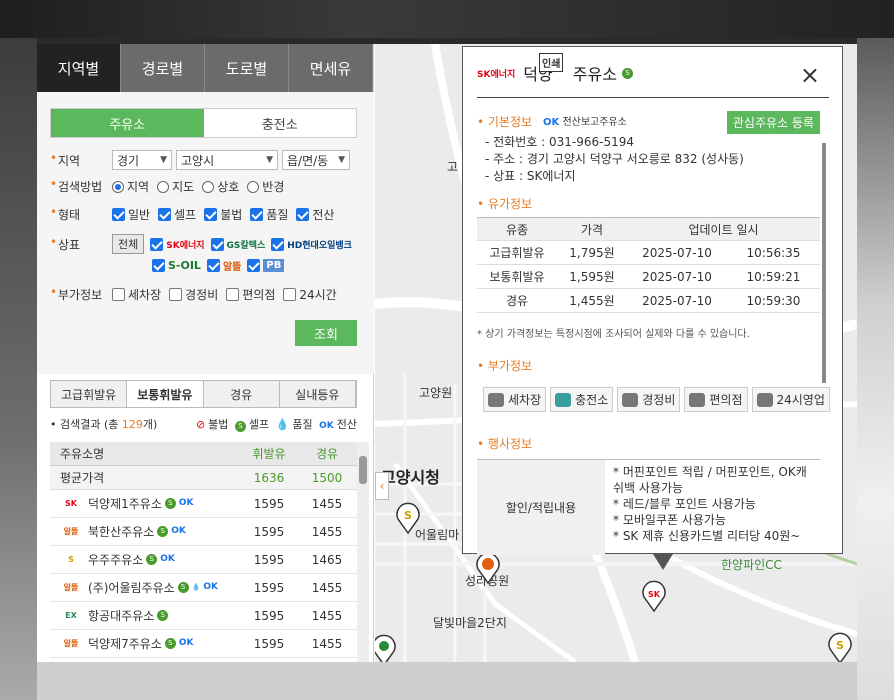 This screenshot has width=894, height=700. Describe the element at coordinates (203, 504) in the screenshot. I see `table-row: SK 덕양제1주유소 S OK 1595 1455` at that location.